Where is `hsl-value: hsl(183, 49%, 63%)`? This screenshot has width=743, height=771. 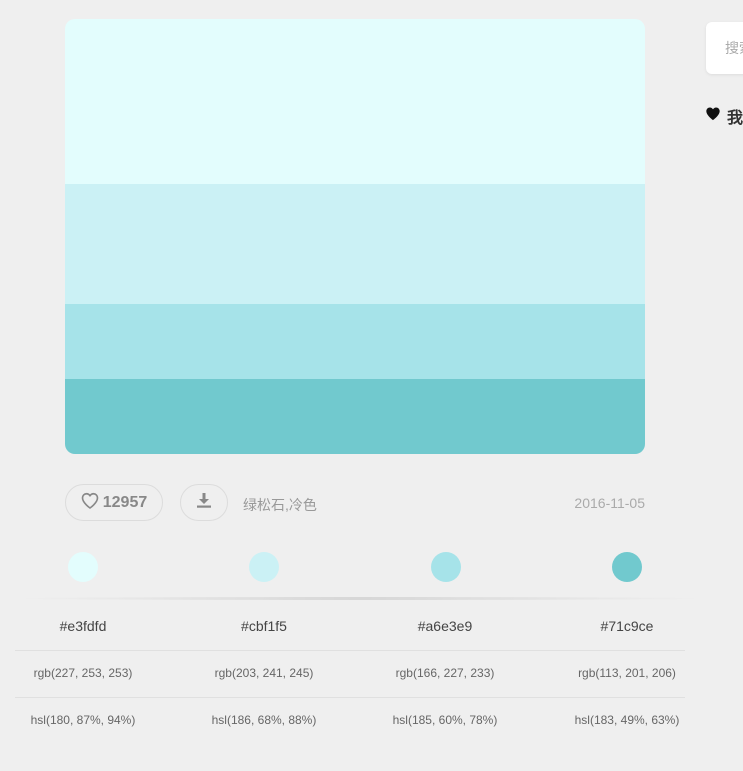 hsl-value: hsl(183, 49%, 63%) is located at coordinates (627, 720).